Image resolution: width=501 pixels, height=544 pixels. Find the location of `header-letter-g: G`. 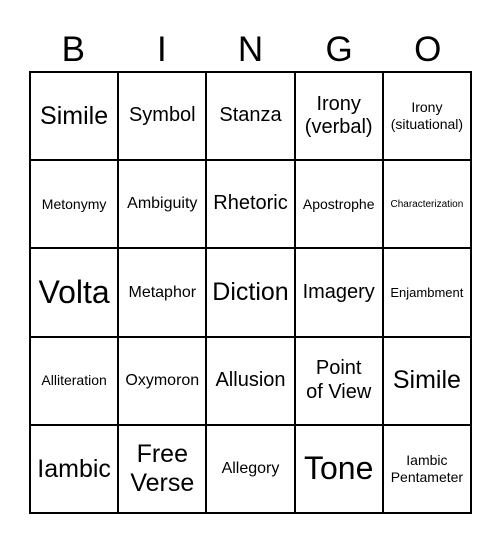

header-letter-g: G is located at coordinates (339, 49).